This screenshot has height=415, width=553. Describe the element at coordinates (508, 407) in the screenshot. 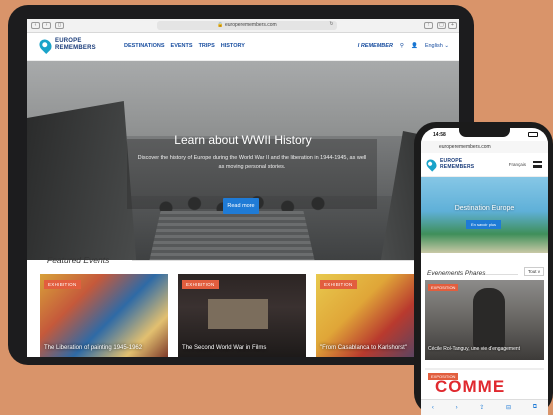

I see `bookmarks-icon: ⊟` at that location.